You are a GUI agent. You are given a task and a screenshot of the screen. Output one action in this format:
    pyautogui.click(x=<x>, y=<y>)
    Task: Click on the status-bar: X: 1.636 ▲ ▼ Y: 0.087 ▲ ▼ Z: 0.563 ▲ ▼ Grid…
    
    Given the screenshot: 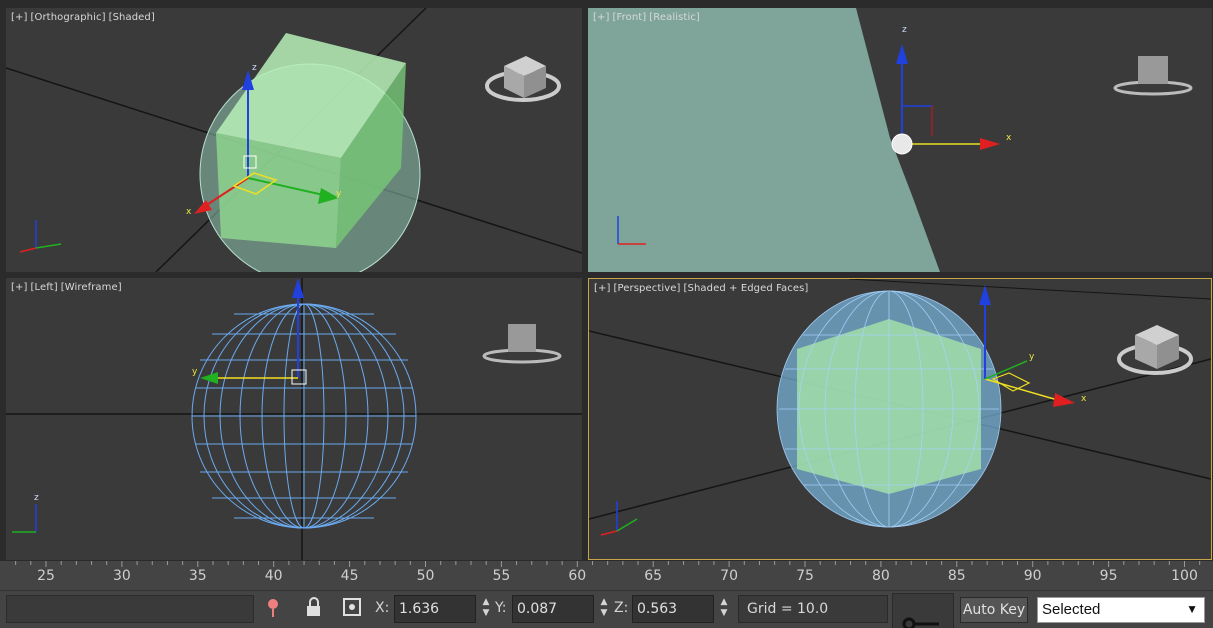 What is the action you would take?
    pyautogui.click(x=606, y=609)
    